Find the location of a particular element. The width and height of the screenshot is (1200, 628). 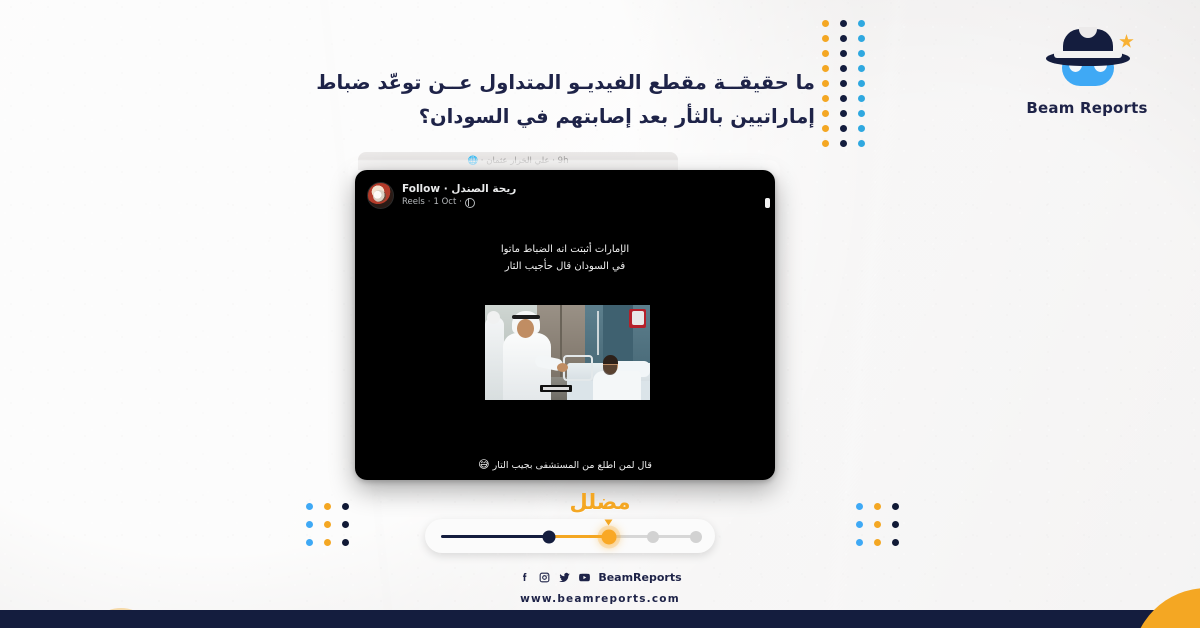

facebook-icon is located at coordinates (524, 577).